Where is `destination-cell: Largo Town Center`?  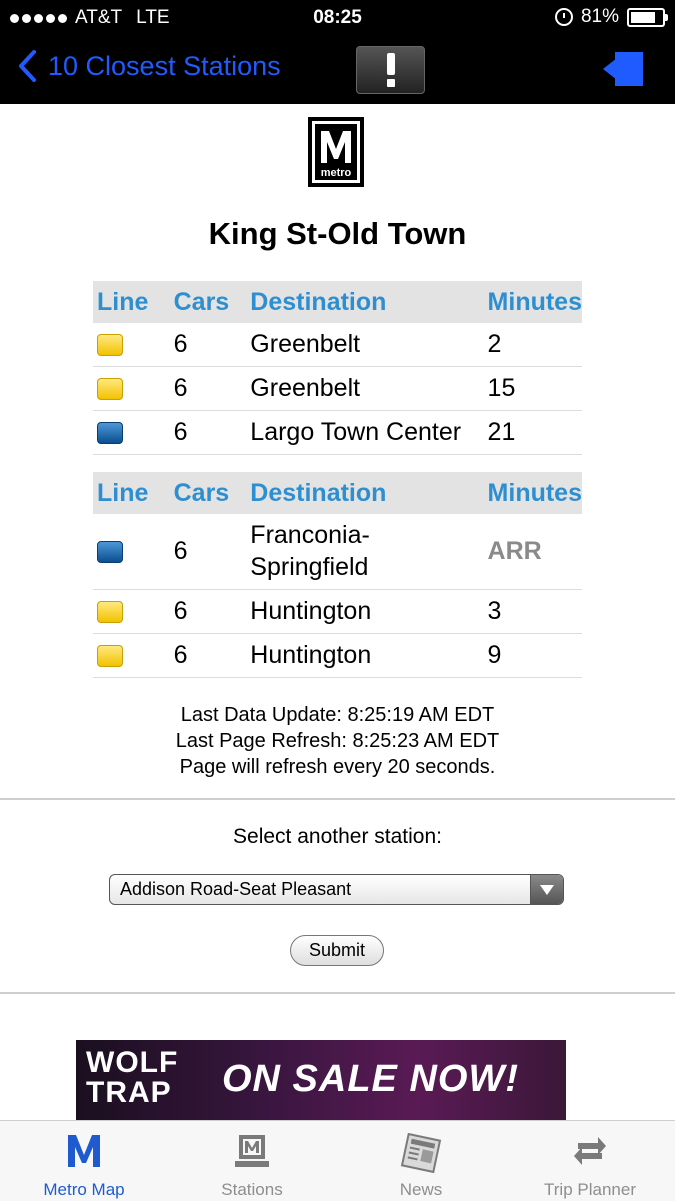
destination-cell: Largo Town Center is located at coordinates (365, 432).